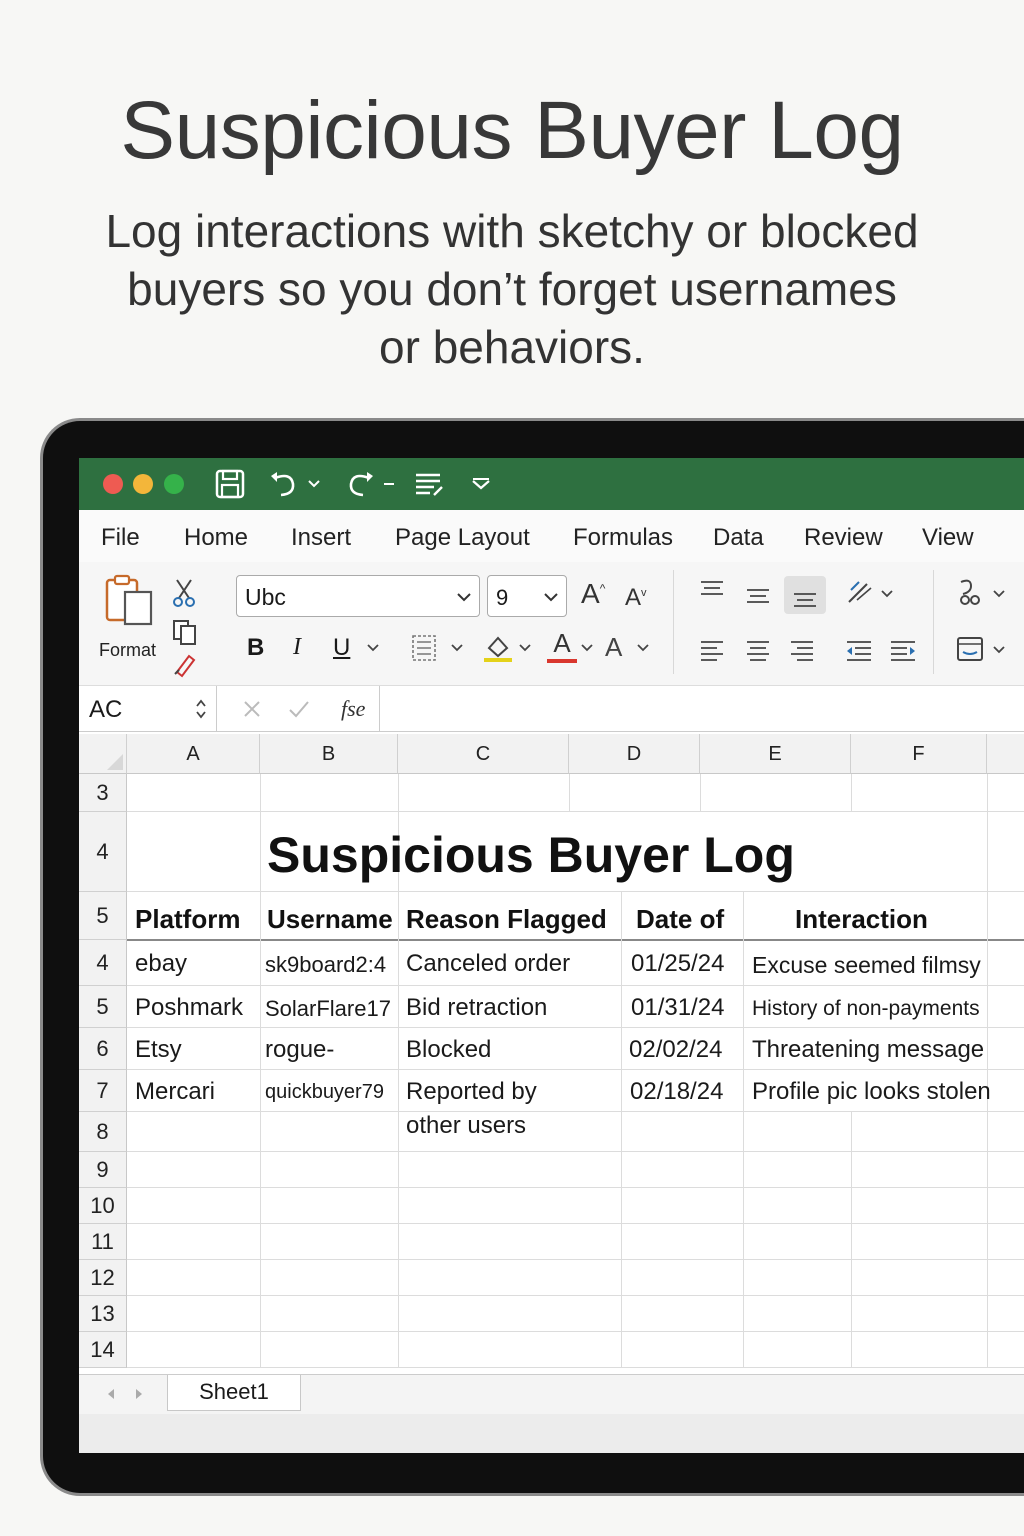  Describe the element at coordinates (139, 1394) in the screenshot. I see `next-sheet-icon` at that location.